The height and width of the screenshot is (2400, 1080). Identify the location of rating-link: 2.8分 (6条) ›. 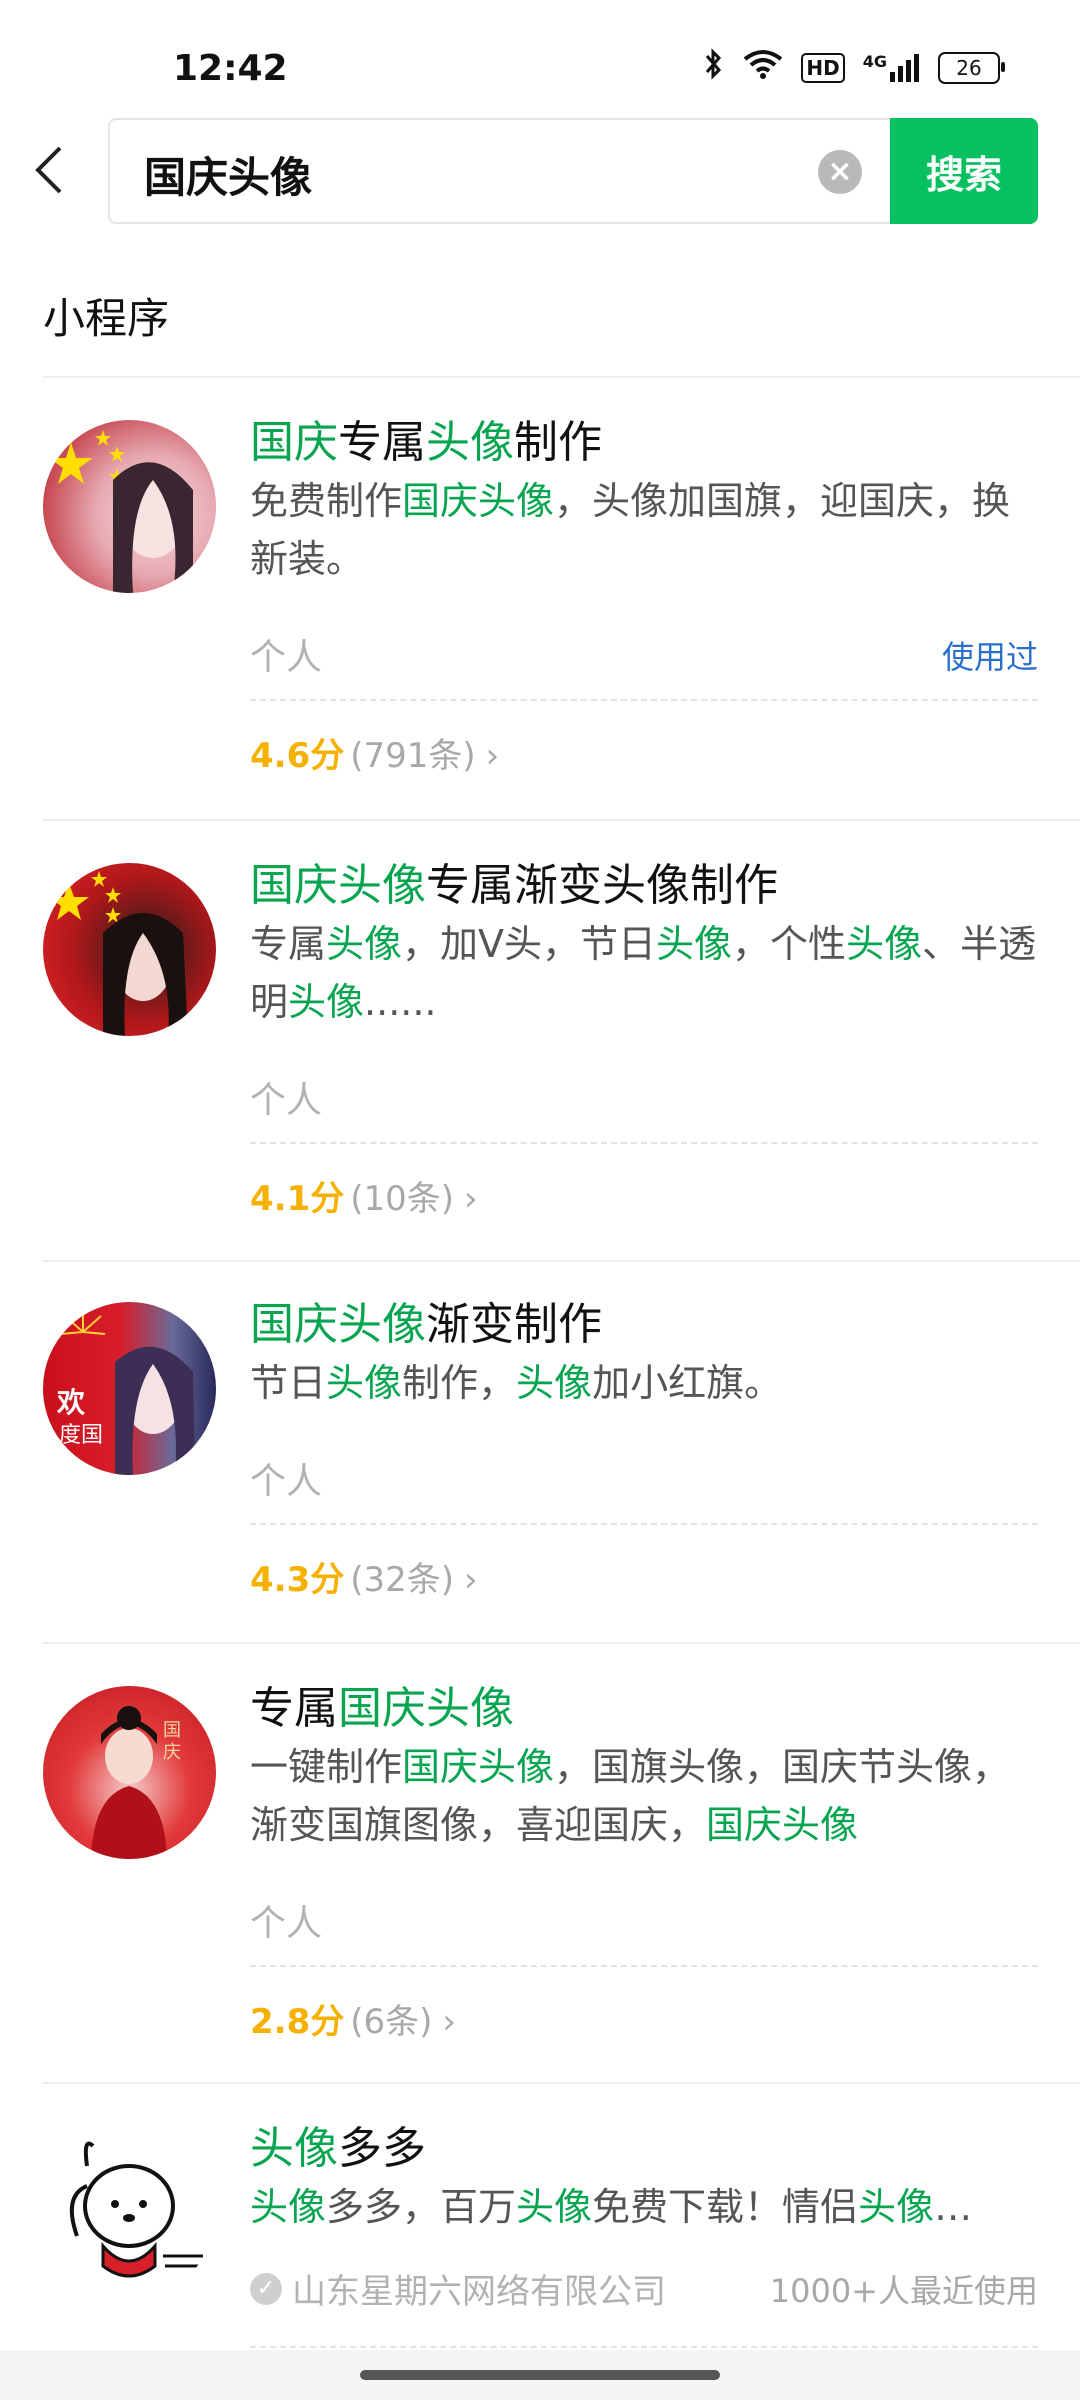
(353, 2018).